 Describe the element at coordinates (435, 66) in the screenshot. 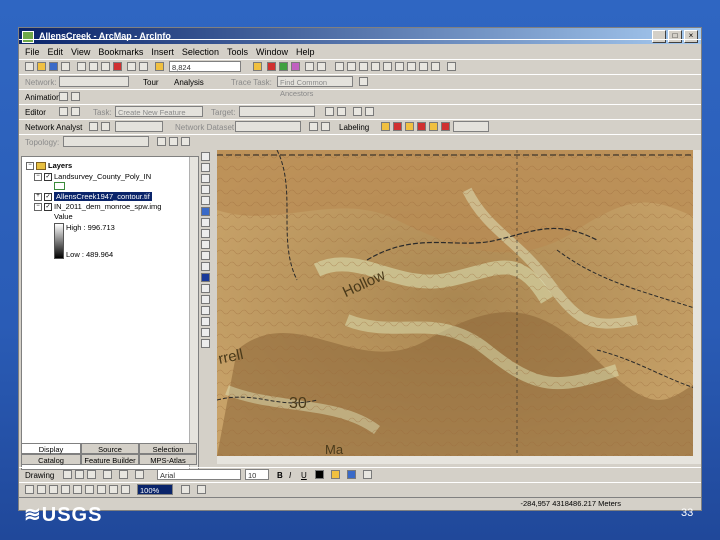

I see `layout-fixed-zoom-icon` at that location.